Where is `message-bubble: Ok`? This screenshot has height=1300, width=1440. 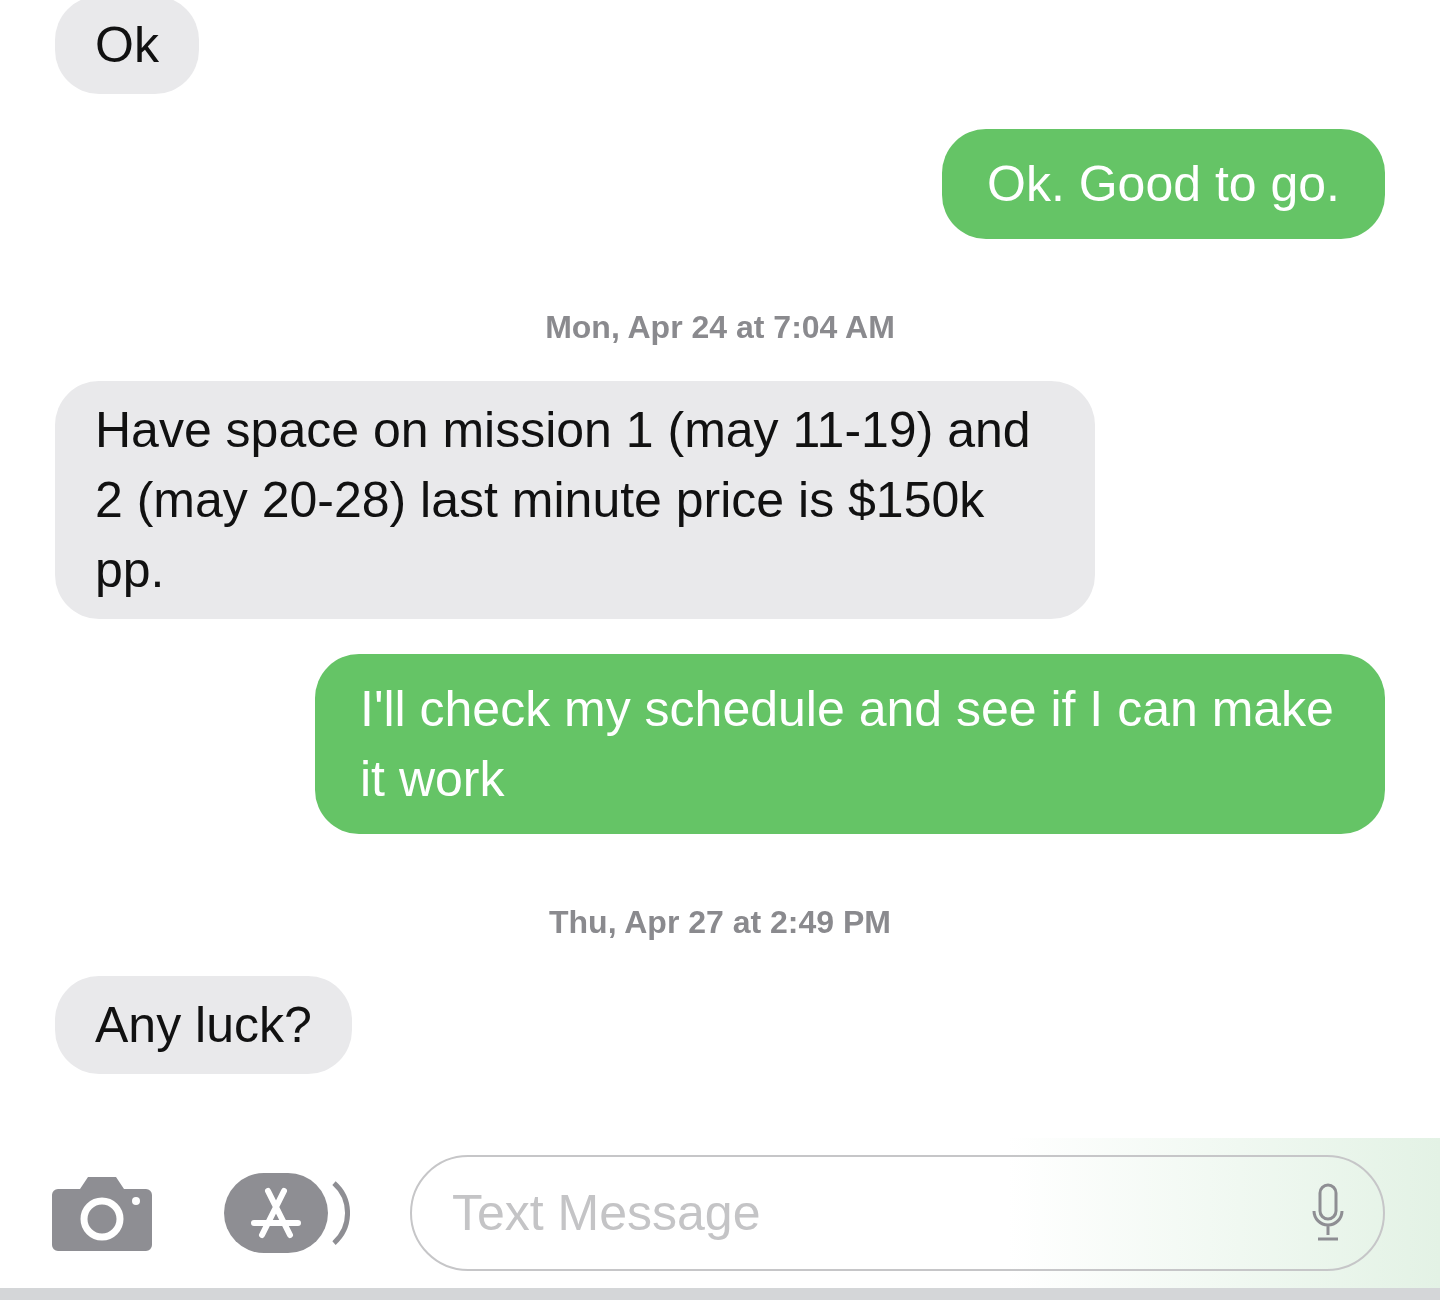 message-bubble: Ok is located at coordinates (127, 47).